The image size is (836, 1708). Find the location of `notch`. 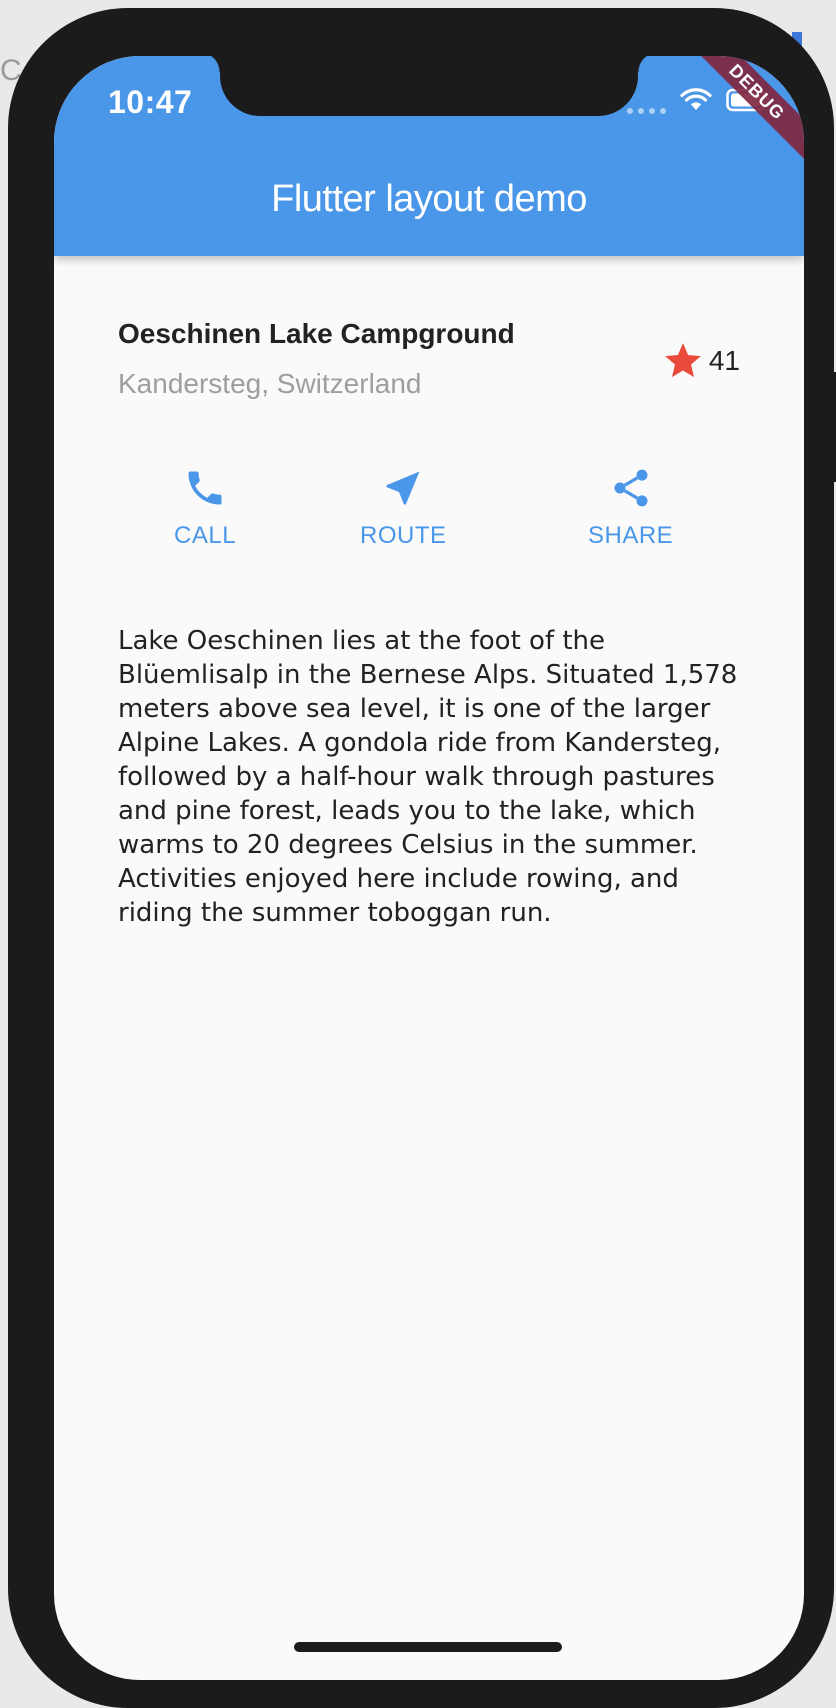

notch is located at coordinates (429, 86).